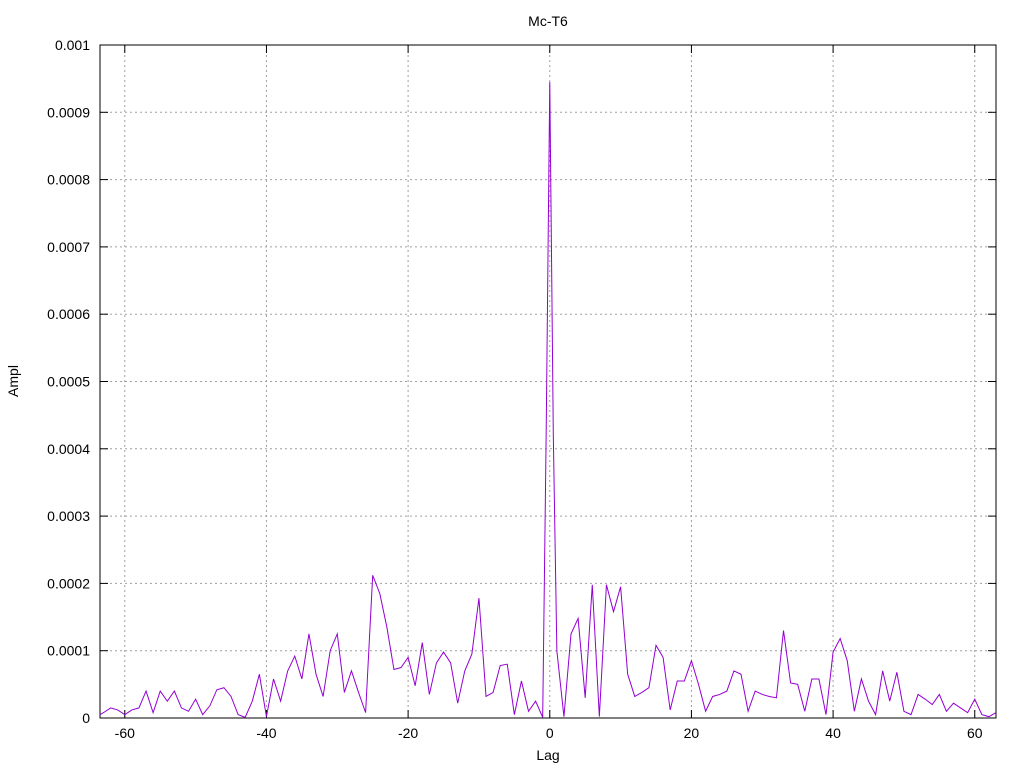 The image size is (1024, 768). What do you see at coordinates (68, 247) in the screenshot?
I see `y-tick-label: 0.0007` at bounding box center [68, 247].